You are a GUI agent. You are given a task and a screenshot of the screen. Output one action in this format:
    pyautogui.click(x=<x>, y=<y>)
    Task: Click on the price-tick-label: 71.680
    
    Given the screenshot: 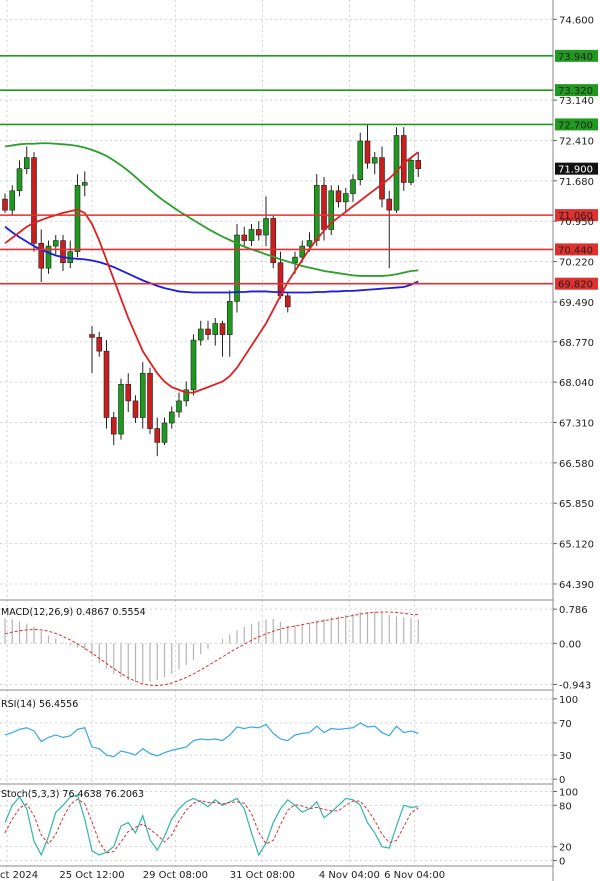 What is the action you would take?
    pyautogui.click(x=576, y=182)
    